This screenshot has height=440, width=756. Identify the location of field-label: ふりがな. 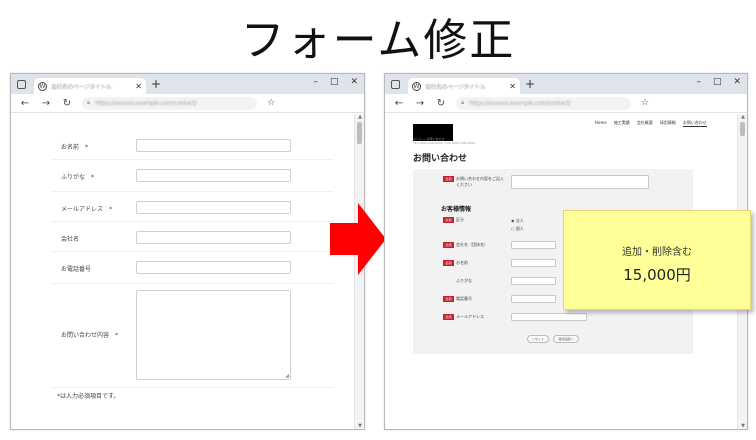
(73, 177).